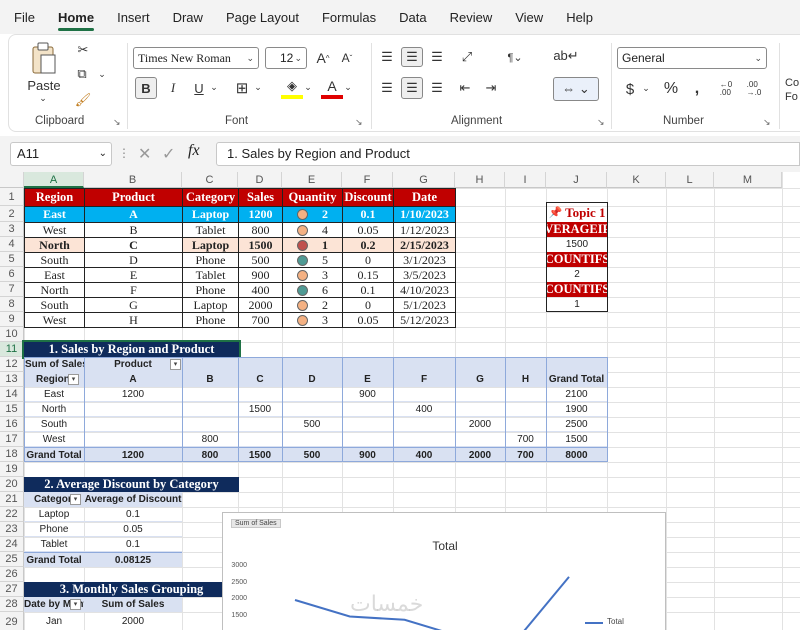  I want to click on row-header-13: 13, so click(12, 379).